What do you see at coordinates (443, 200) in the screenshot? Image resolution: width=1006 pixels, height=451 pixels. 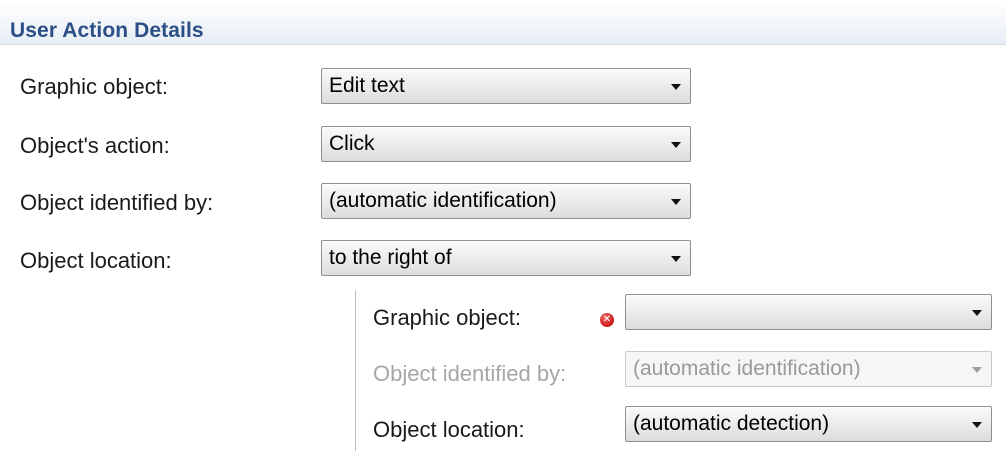 I see `identified-by-value: (automatic identification)` at bounding box center [443, 200].